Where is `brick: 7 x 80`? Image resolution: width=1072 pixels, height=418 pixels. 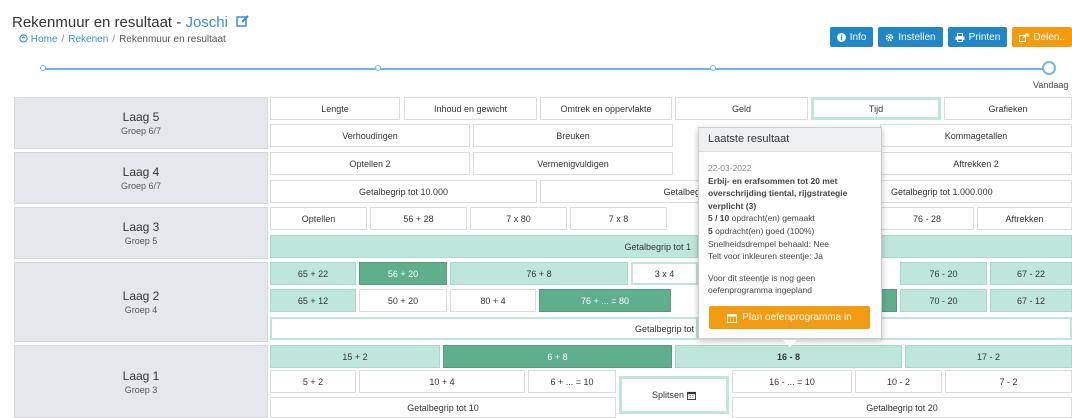 brick: 7 x 80 is located at coordinates (518, 218).